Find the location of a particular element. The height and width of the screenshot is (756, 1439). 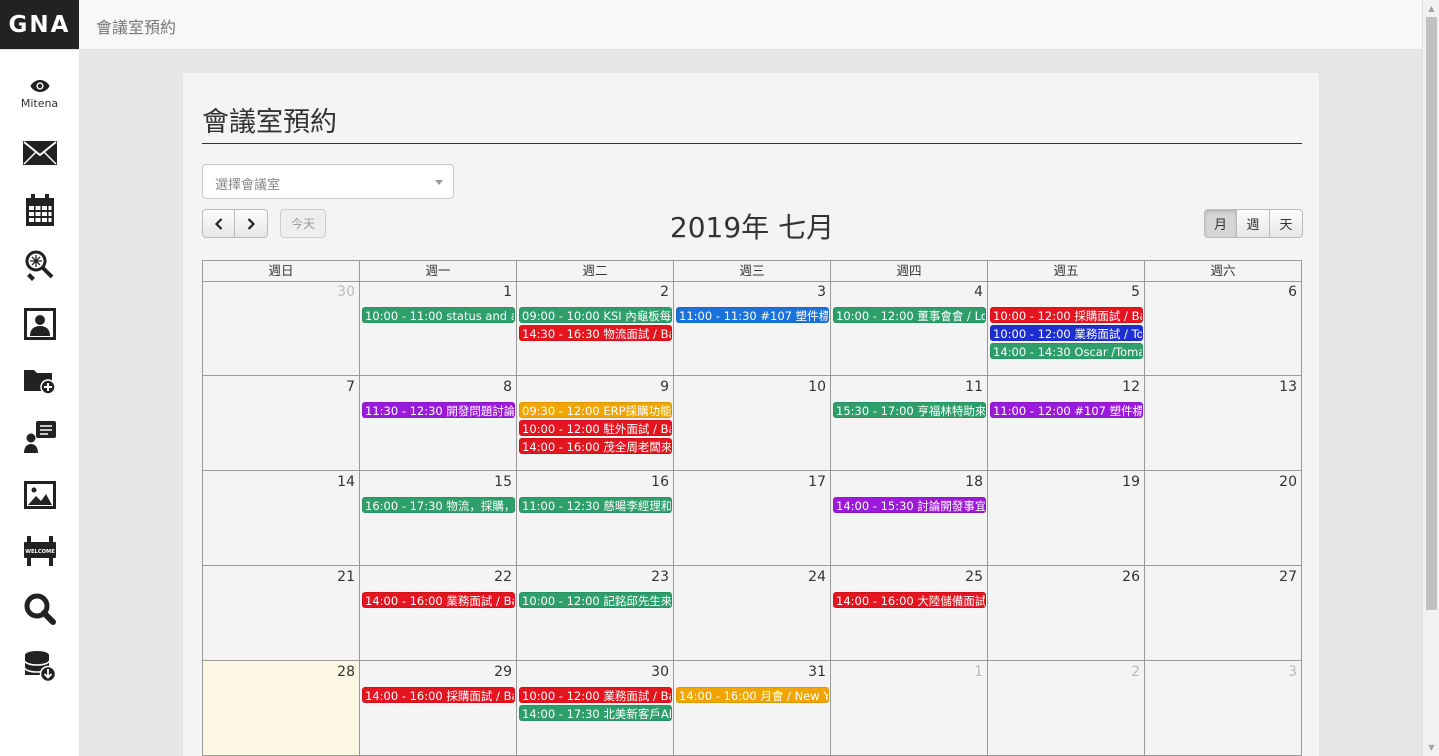

calendar-event: 10:00 - 12:00 記銘邱先生來 is located at coordinates (595, 600).